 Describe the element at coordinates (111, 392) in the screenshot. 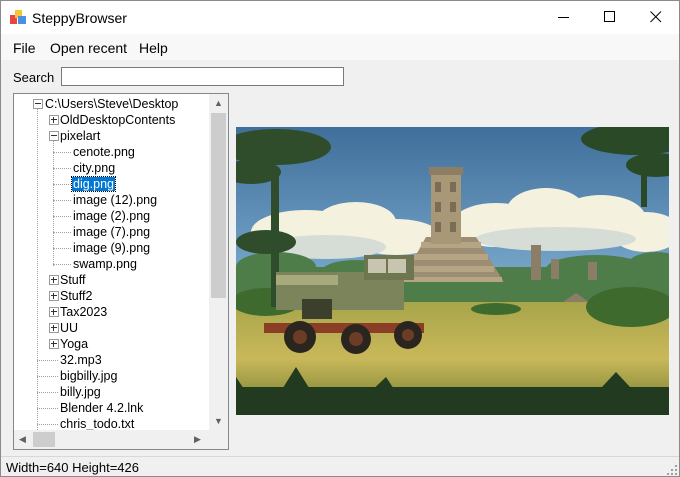

I see `tree-node: billy.jpg` at that location.